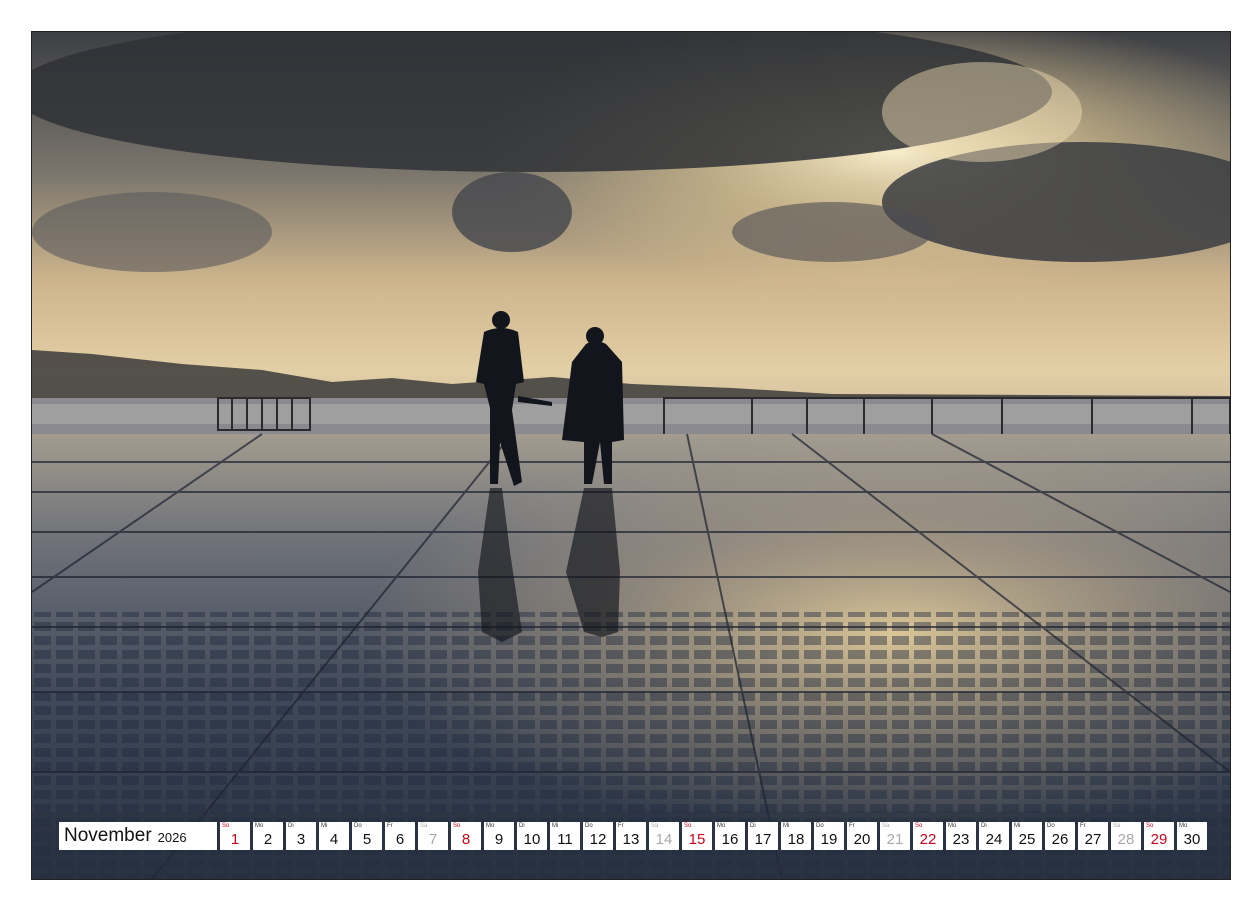  What do you see at coordinates (697, 839) in the screenshot?
I see `day-number: 15` at bounding box center [697, 839].